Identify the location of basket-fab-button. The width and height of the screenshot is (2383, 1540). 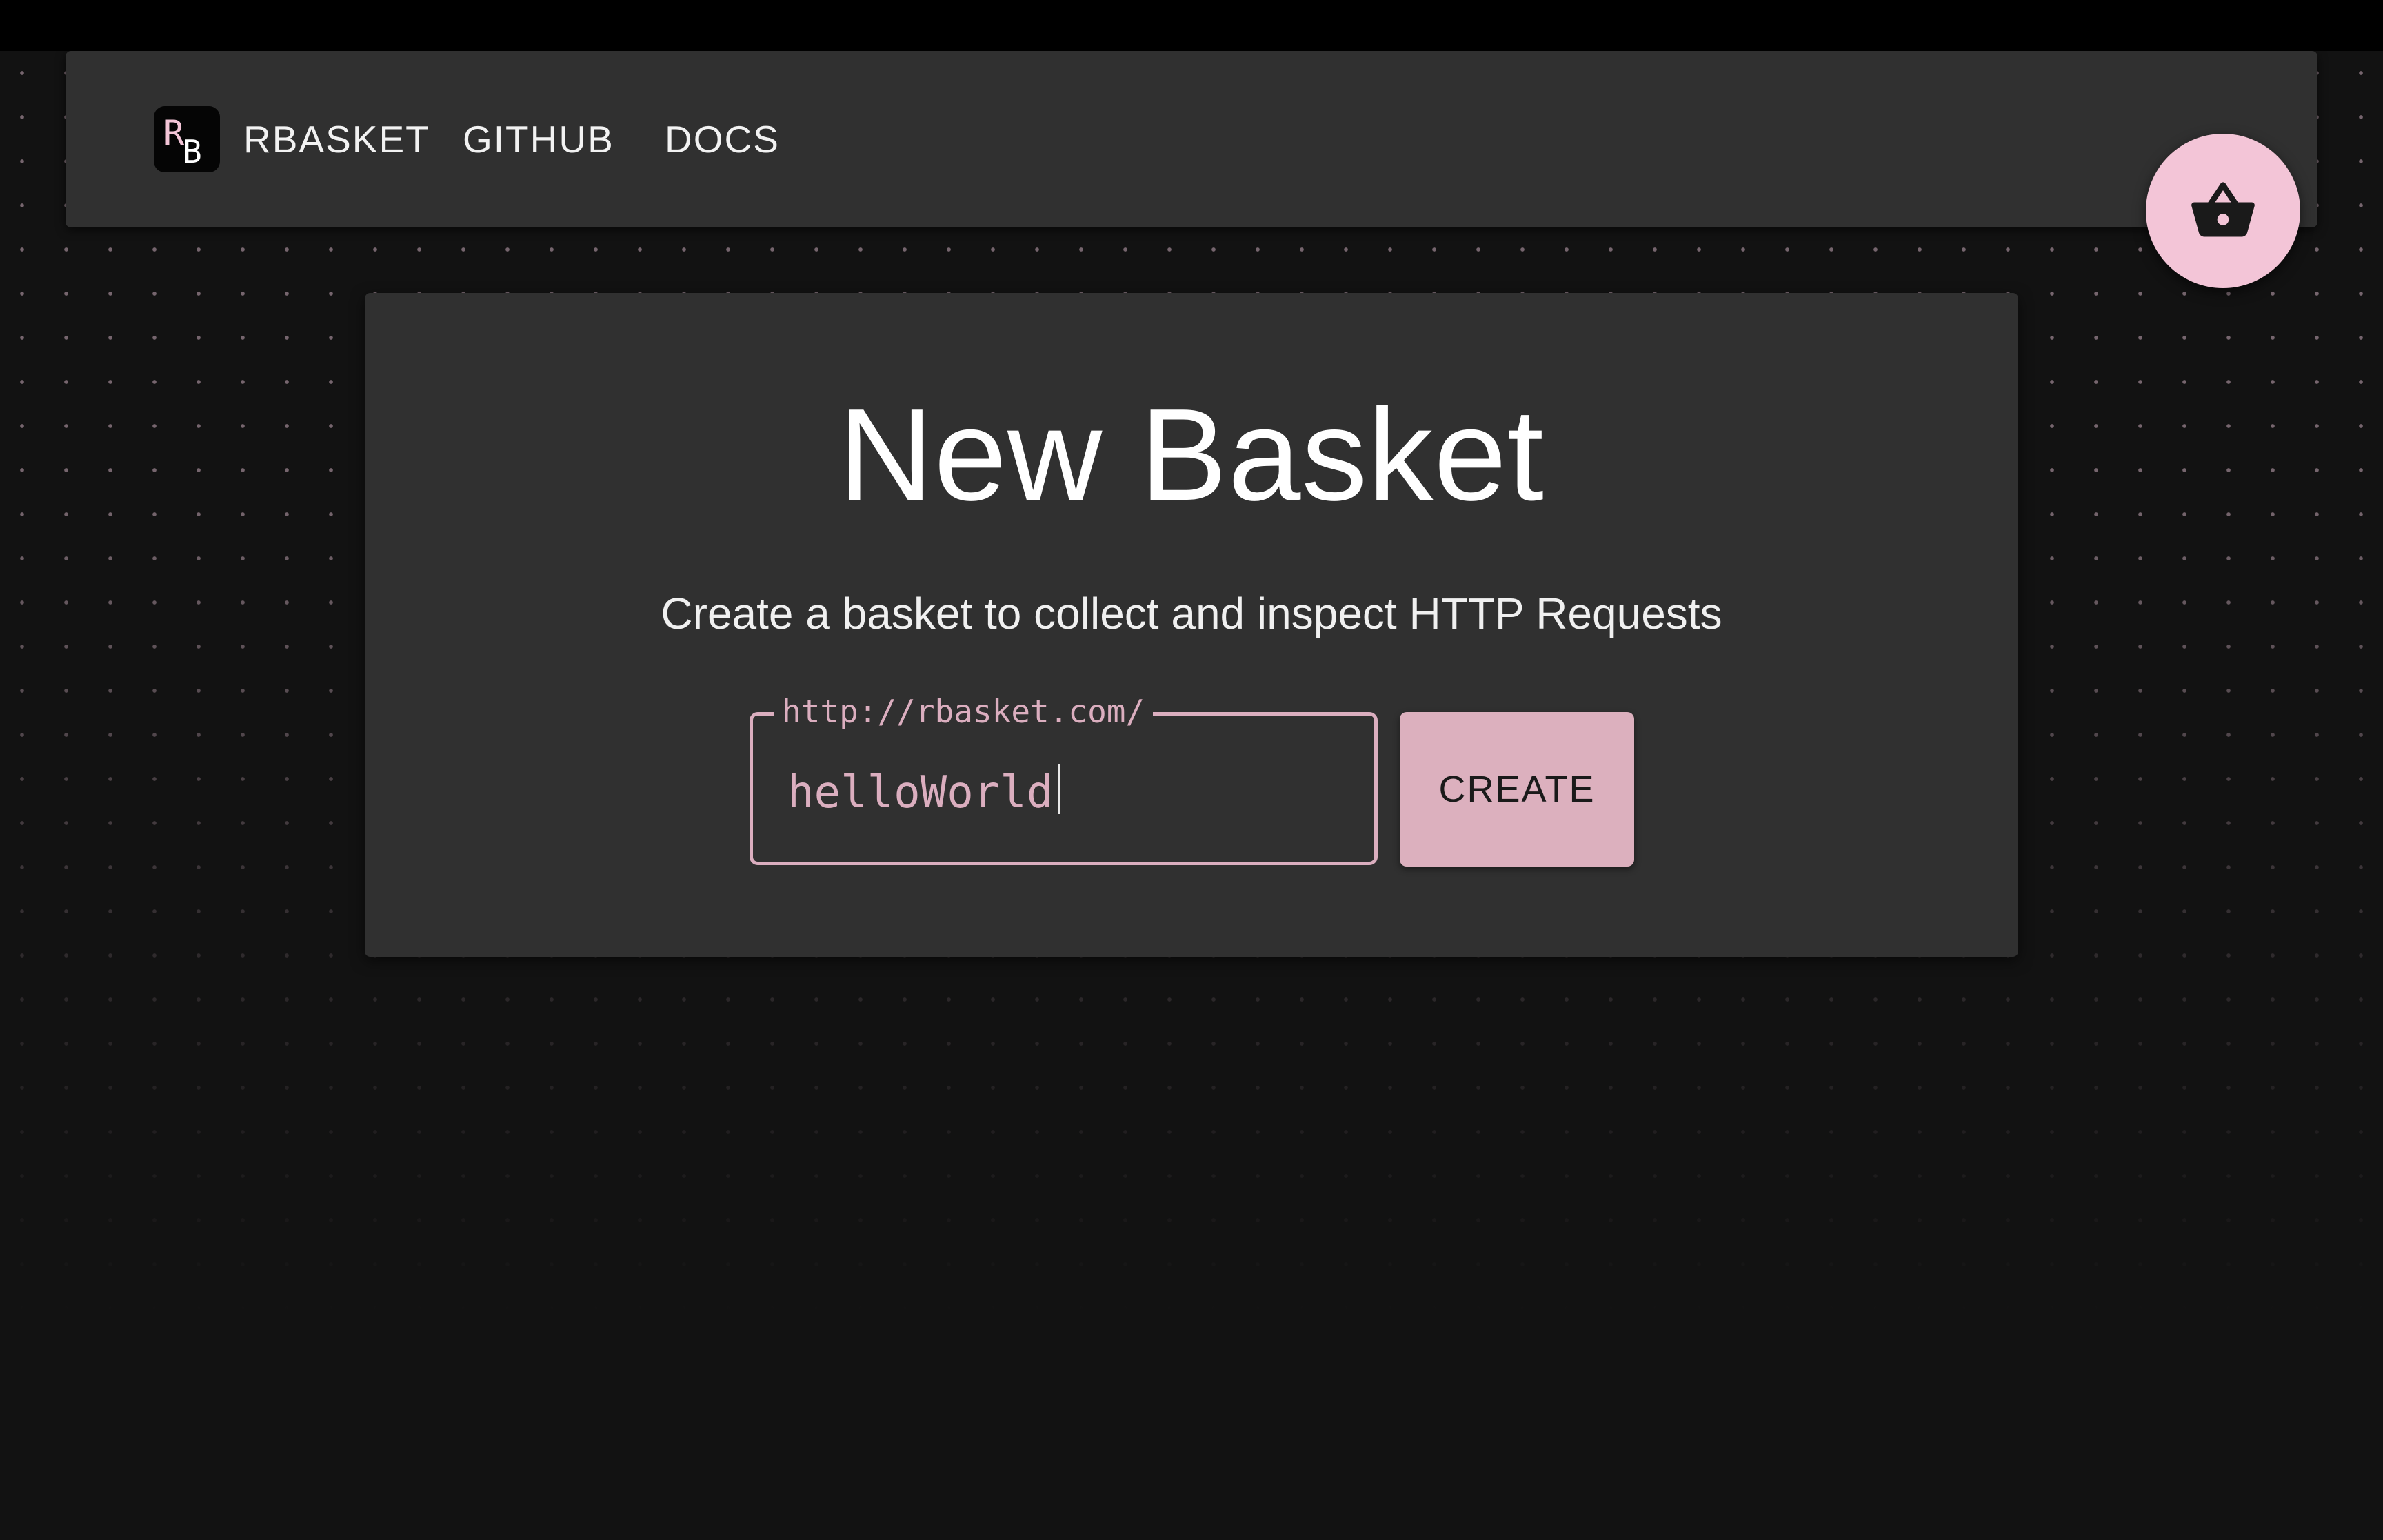
(2223, 211).